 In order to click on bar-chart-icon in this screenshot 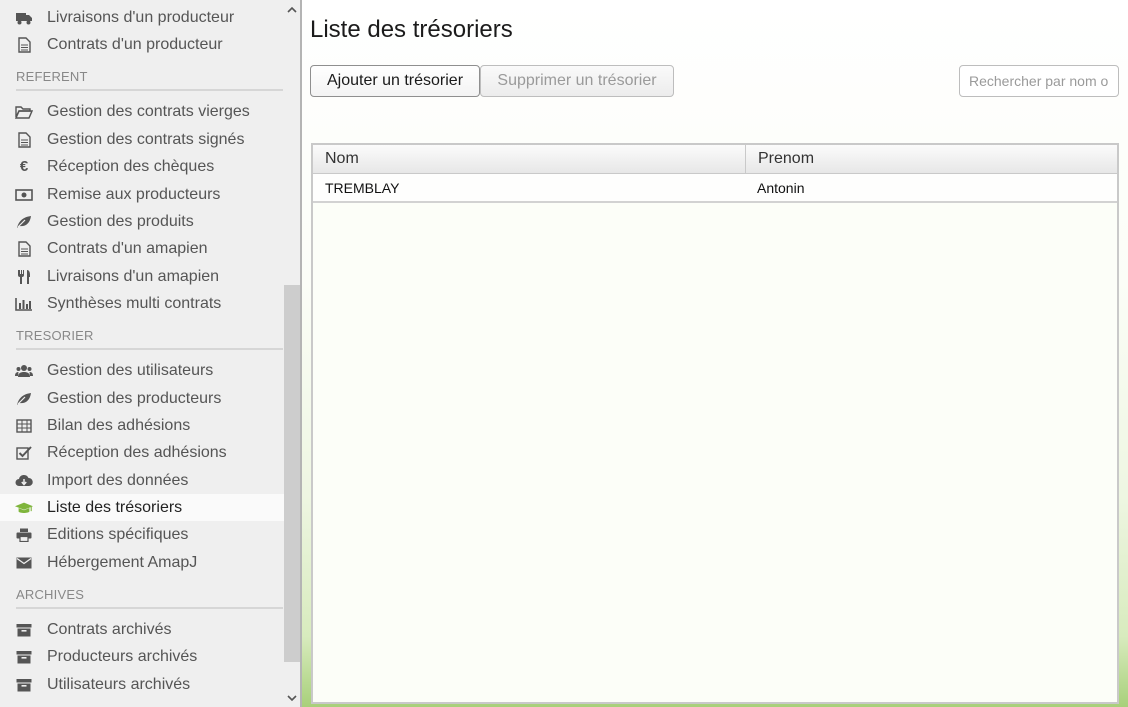, I will do `click(24, 304)`.